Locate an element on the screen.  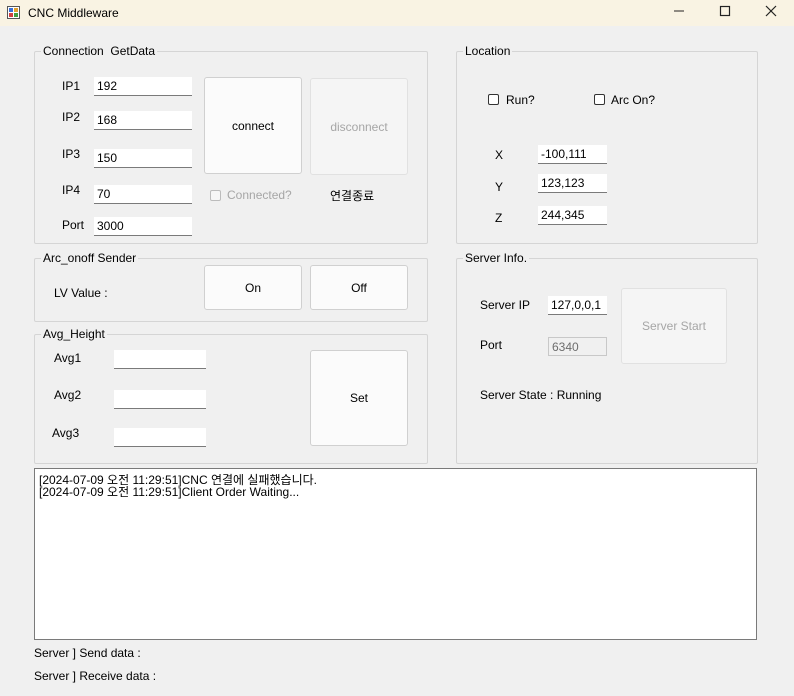
y-input is located at coordinates (572, 183).